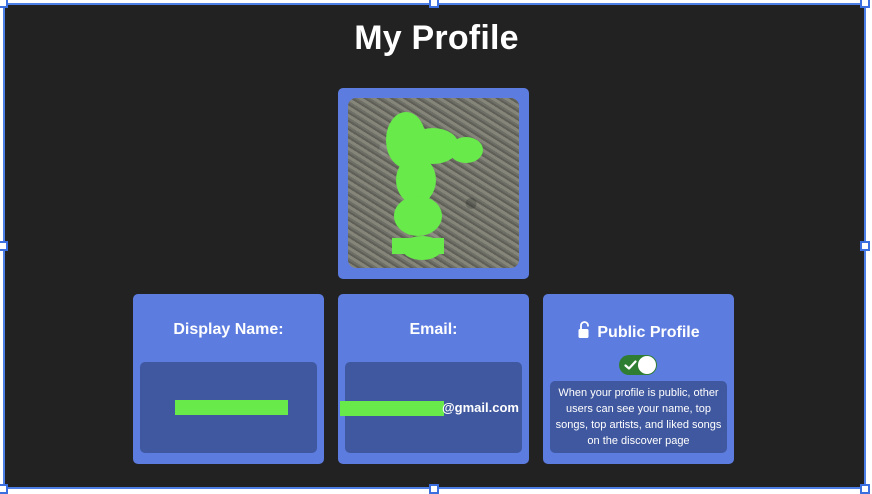 The width and height of the screenshot is (872, 494). What do you see at coordinates (630, 365) in the screenshot?
I see `check-icon` at bounding box center [630, 365].